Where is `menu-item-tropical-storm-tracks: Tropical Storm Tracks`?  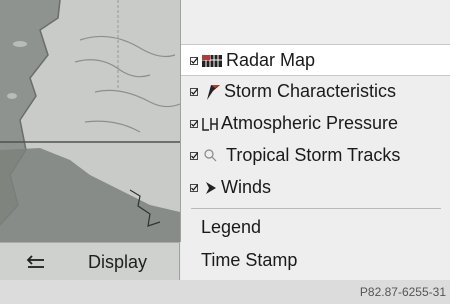 menu-item-tropical-storm-tracks: Tropical Storm Tracks is located at coordinates (315, 156).